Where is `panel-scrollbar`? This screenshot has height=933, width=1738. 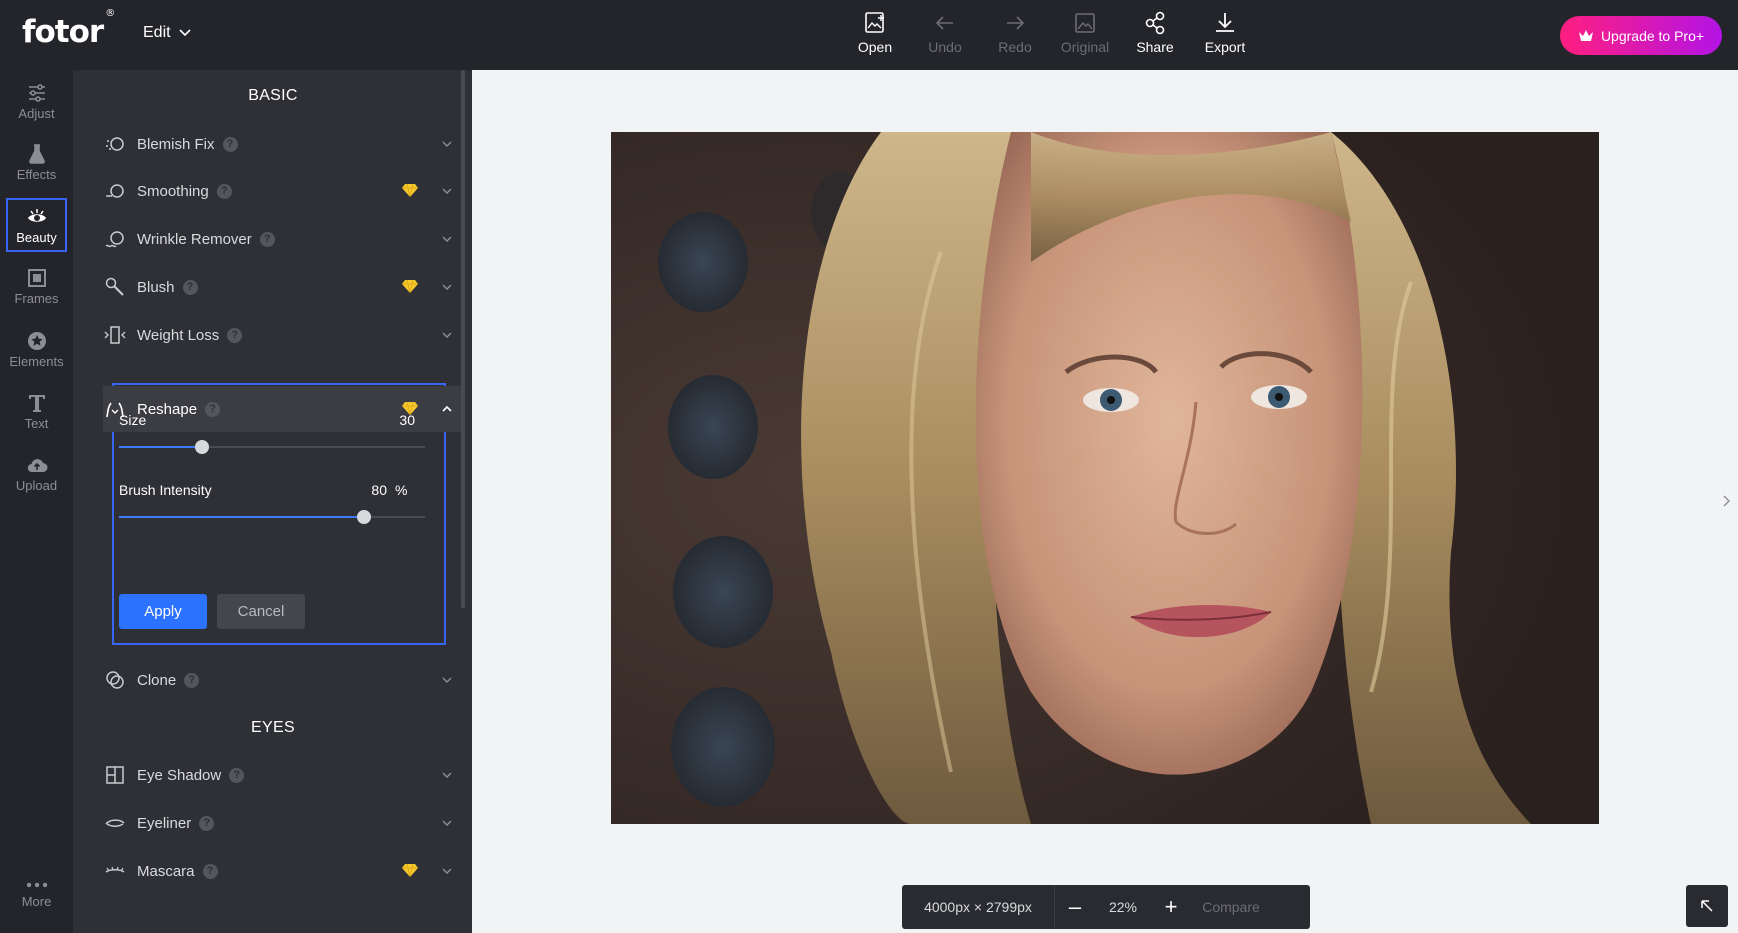
panel-scrollbar is located at coordinates (463, 339).